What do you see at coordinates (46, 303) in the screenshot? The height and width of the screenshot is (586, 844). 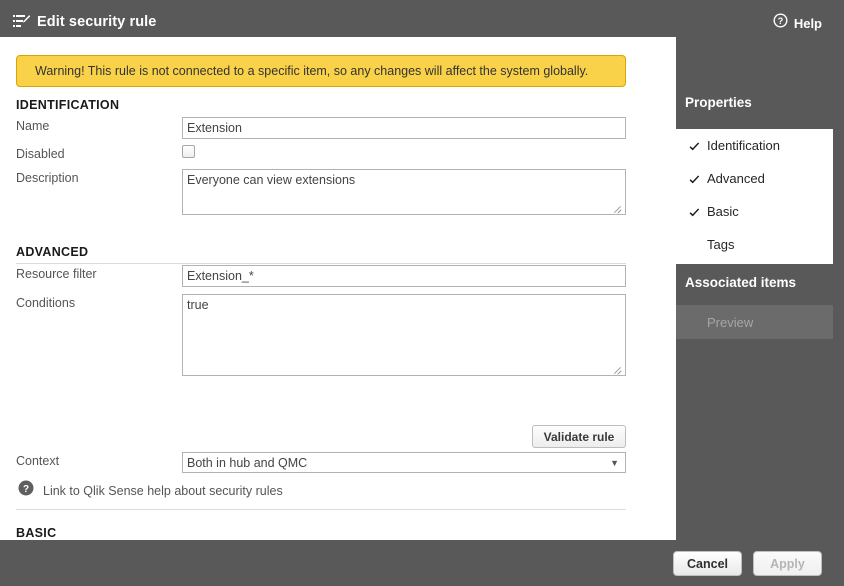 I see `conditions-label: Conditions` at bounding box center [46, 303].